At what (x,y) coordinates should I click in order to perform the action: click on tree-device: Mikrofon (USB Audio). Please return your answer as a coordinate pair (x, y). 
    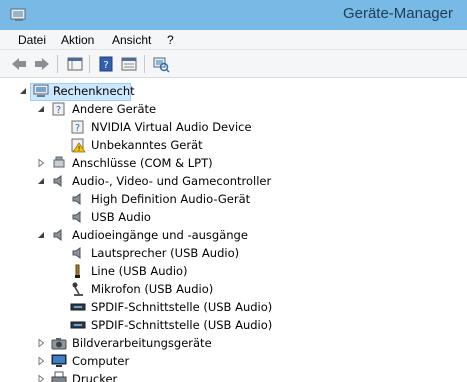
    Looking at the image, I should click on (150, 289).